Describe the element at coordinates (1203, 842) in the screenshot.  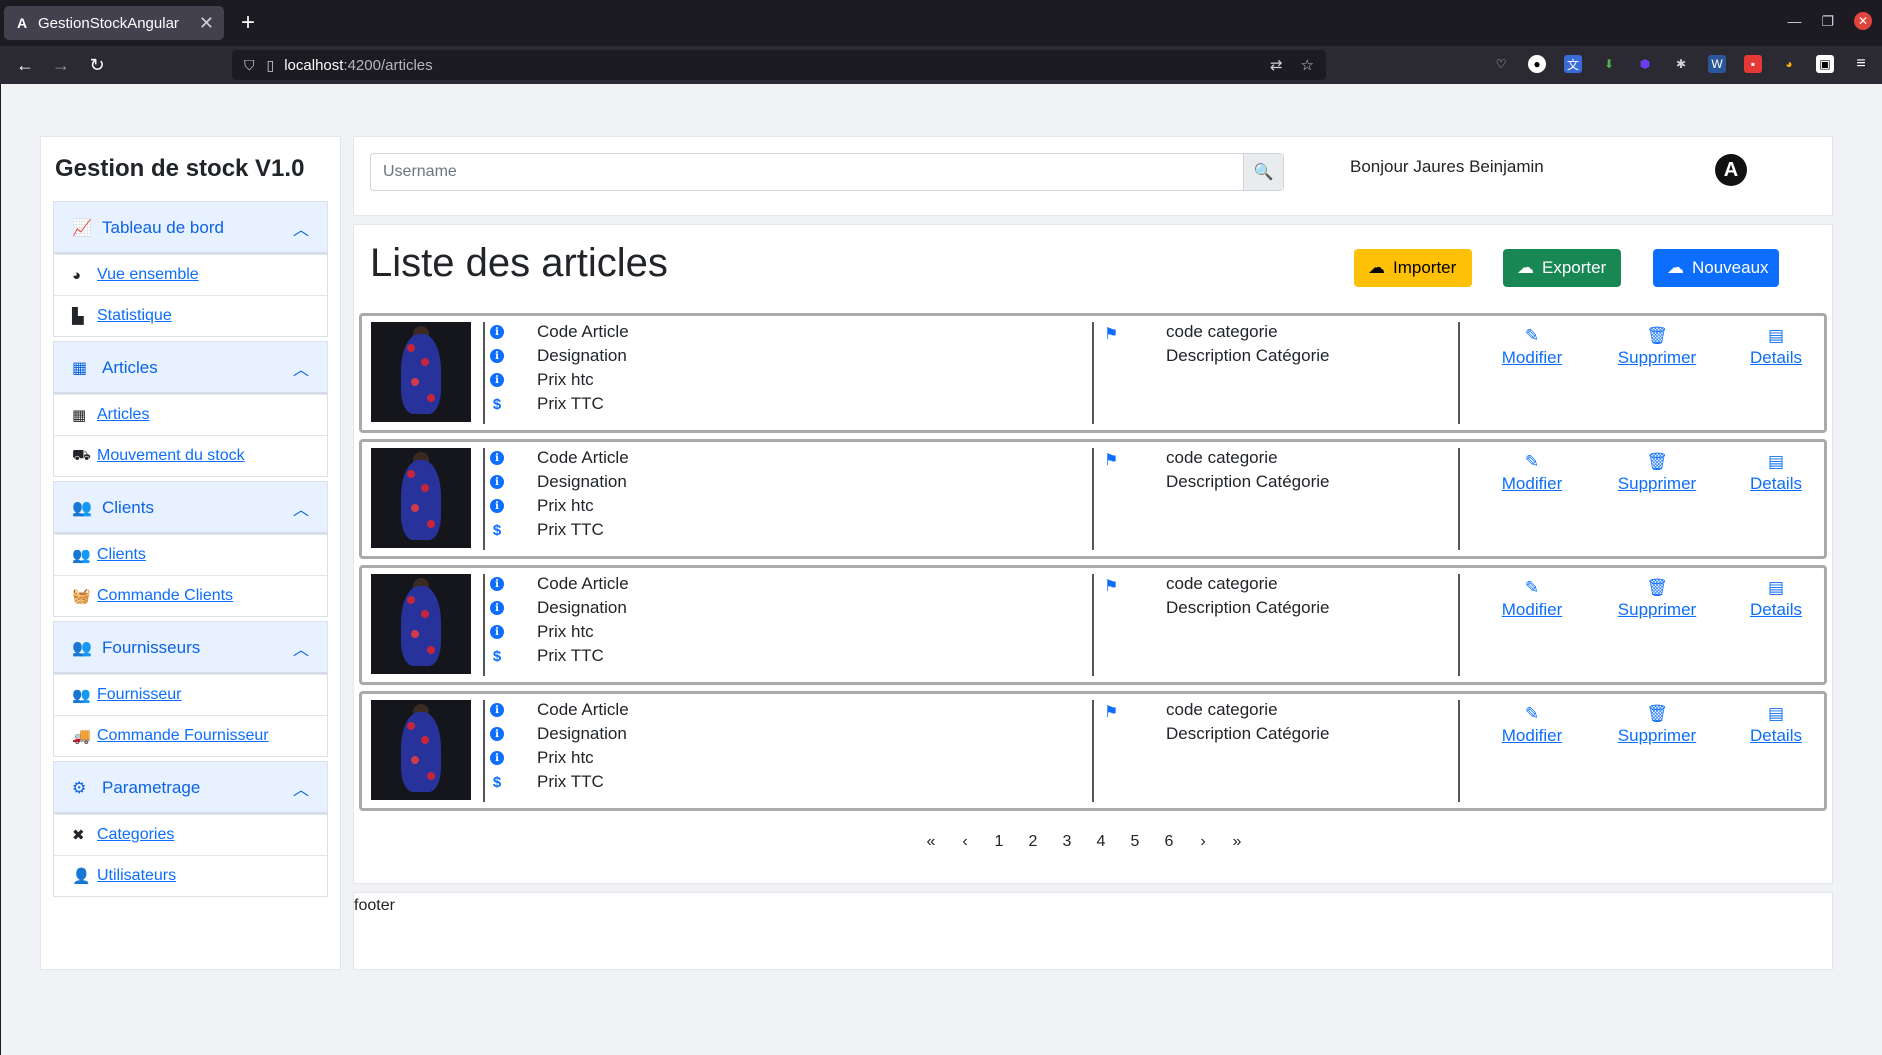
I see `next-page-button: ›` at that location.